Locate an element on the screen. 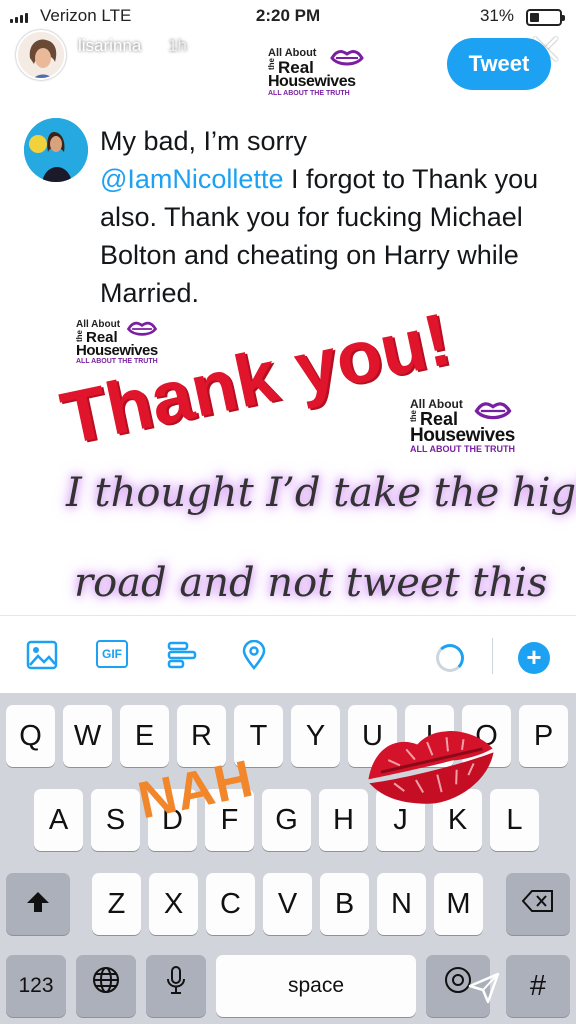 This screenshot has width=576, height=1024. key: E is located at coordinates (144, 736).